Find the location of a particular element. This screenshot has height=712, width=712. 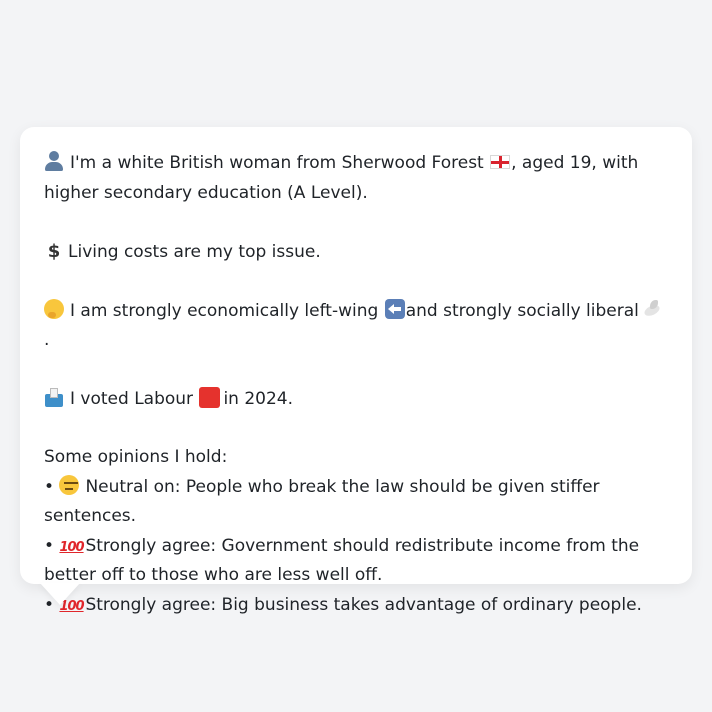

opinion-stance: Neutral on: is located at coordinates (133, 486).